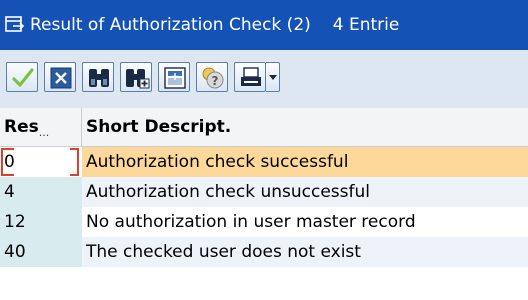  I want to click on entry-count: 4 Entrie, so click(366, 25).